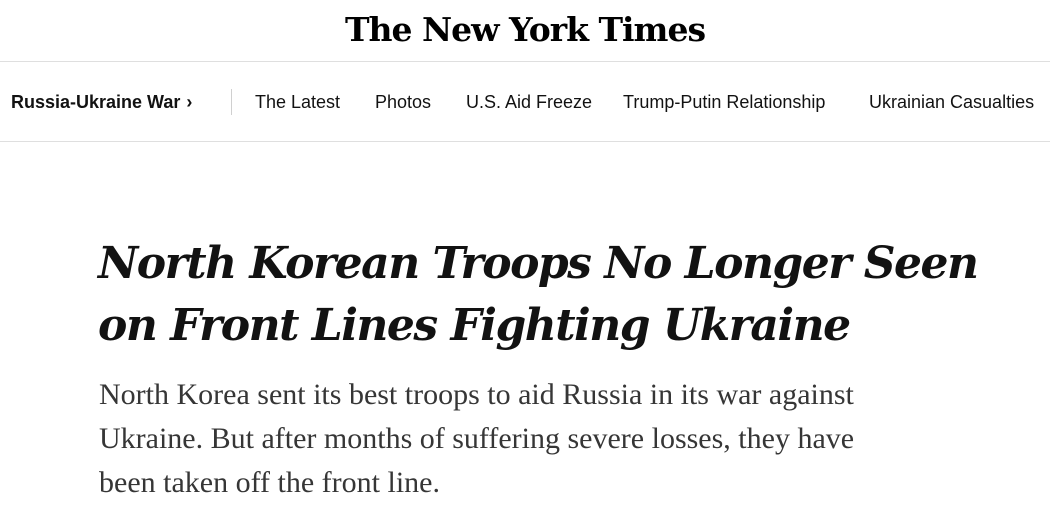 The height and width of the screenshot is (515, 1050). I want to click on nyt-logo: The New York Times, so click(525, 30).